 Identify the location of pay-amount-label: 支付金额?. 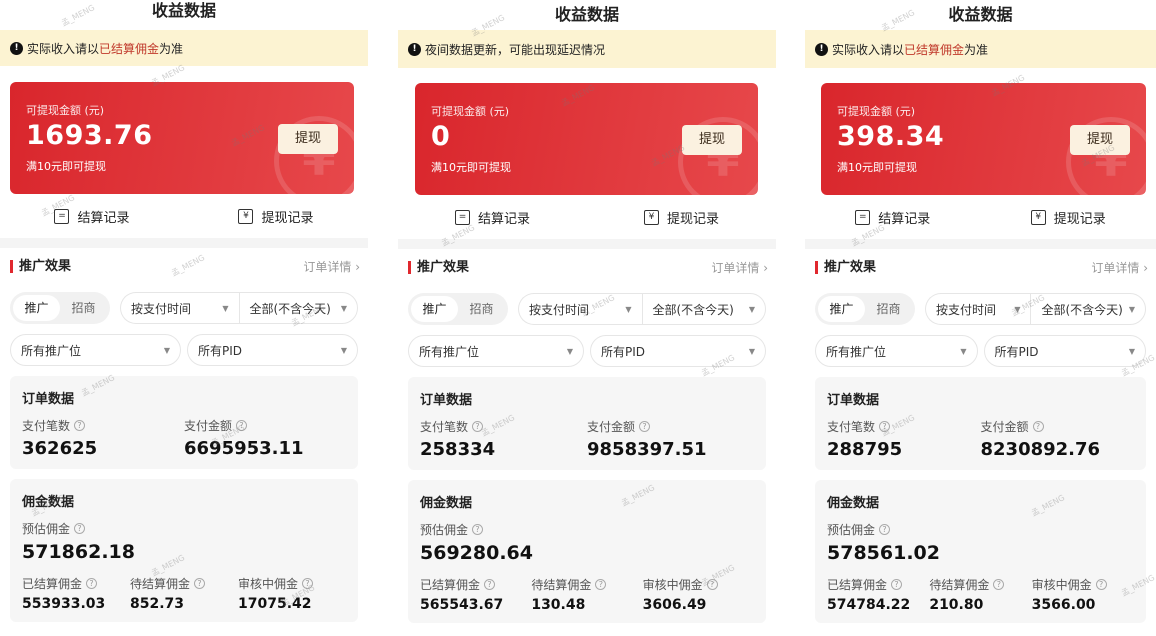
(670, 426).